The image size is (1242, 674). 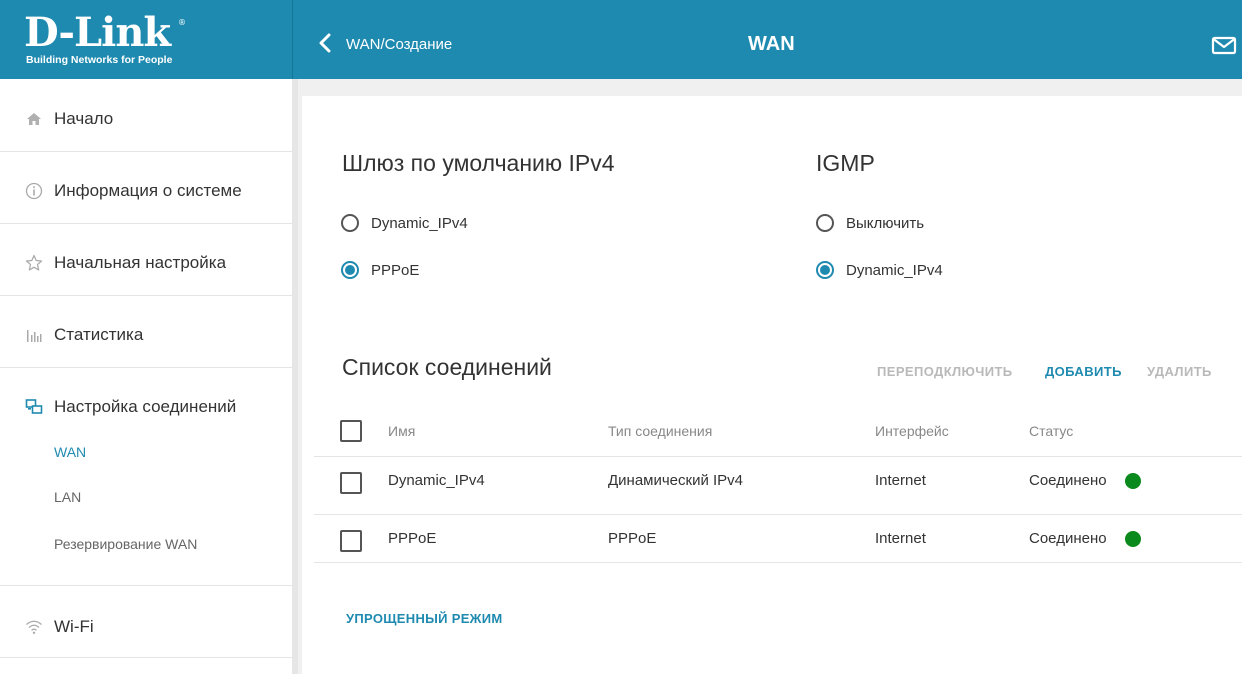 I want to click on sidebar-subitem-wan: WAN, so click(x=70, y=452).